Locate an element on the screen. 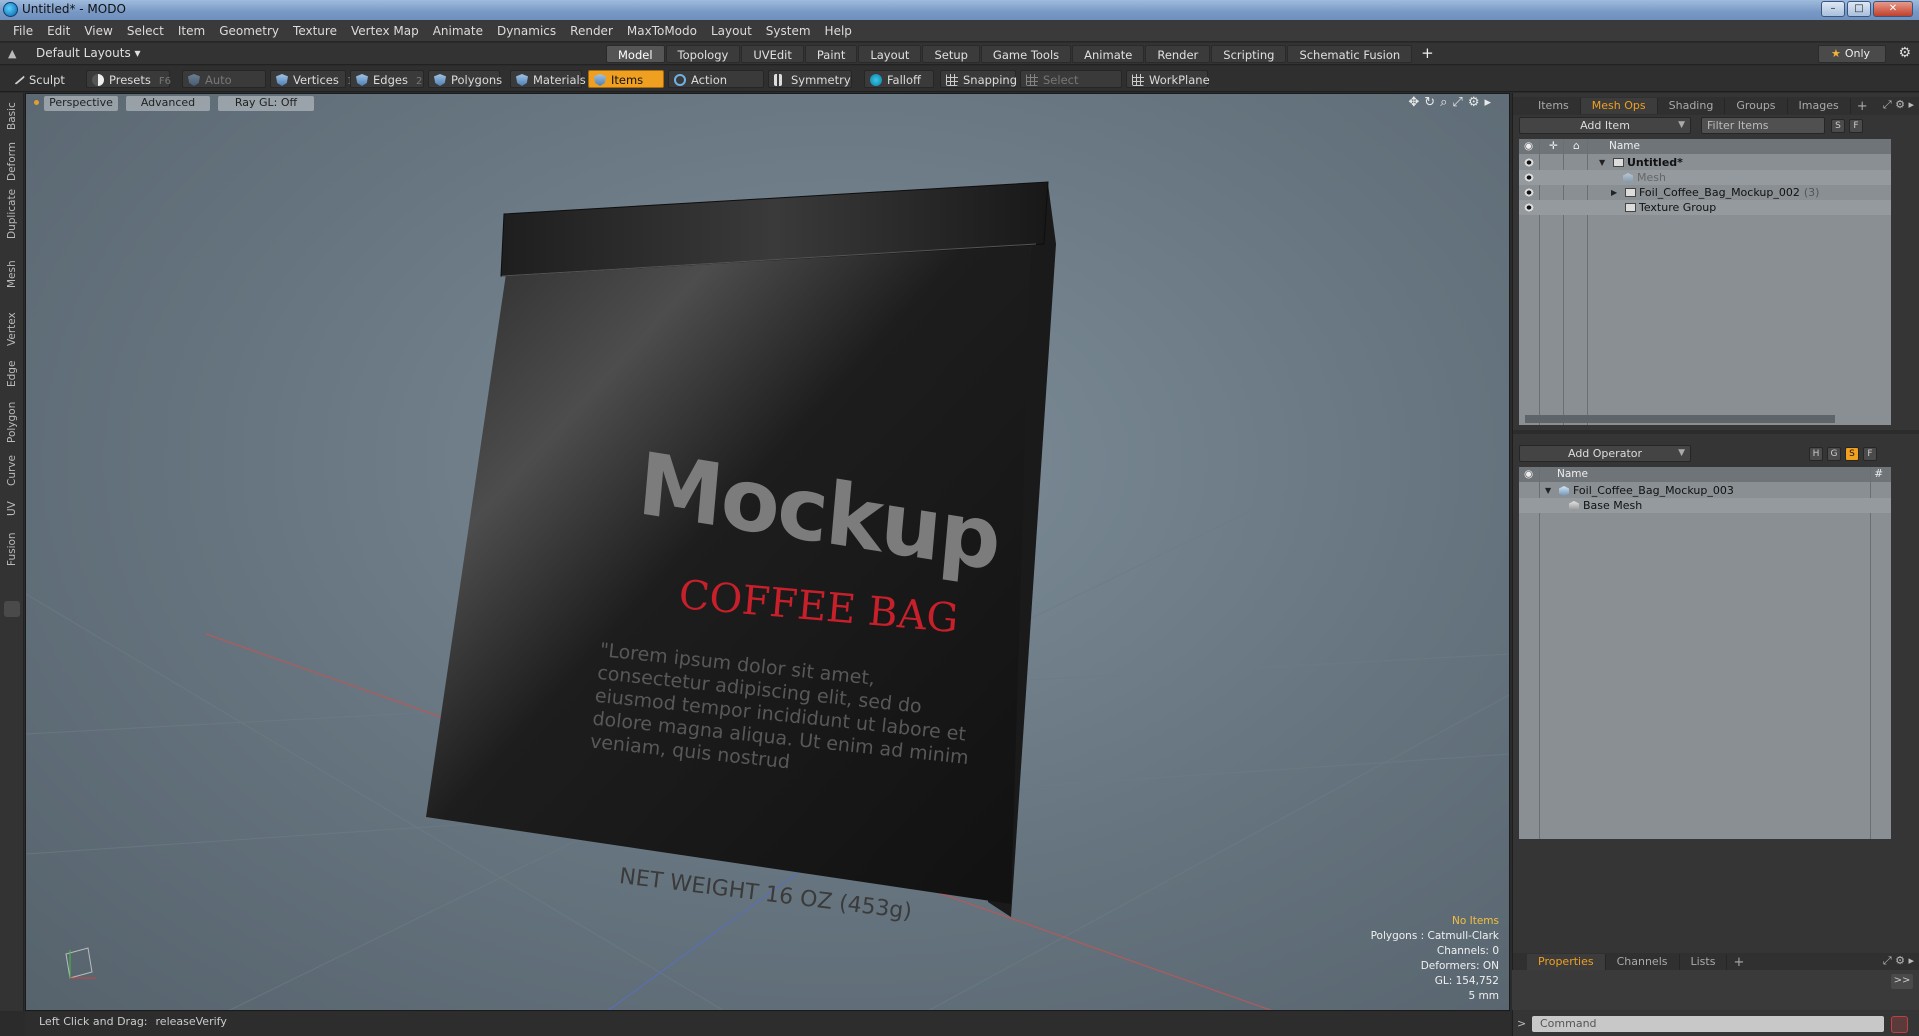  add-operator-button: Add Operator ▼ is located at coordinates (1605, 453).